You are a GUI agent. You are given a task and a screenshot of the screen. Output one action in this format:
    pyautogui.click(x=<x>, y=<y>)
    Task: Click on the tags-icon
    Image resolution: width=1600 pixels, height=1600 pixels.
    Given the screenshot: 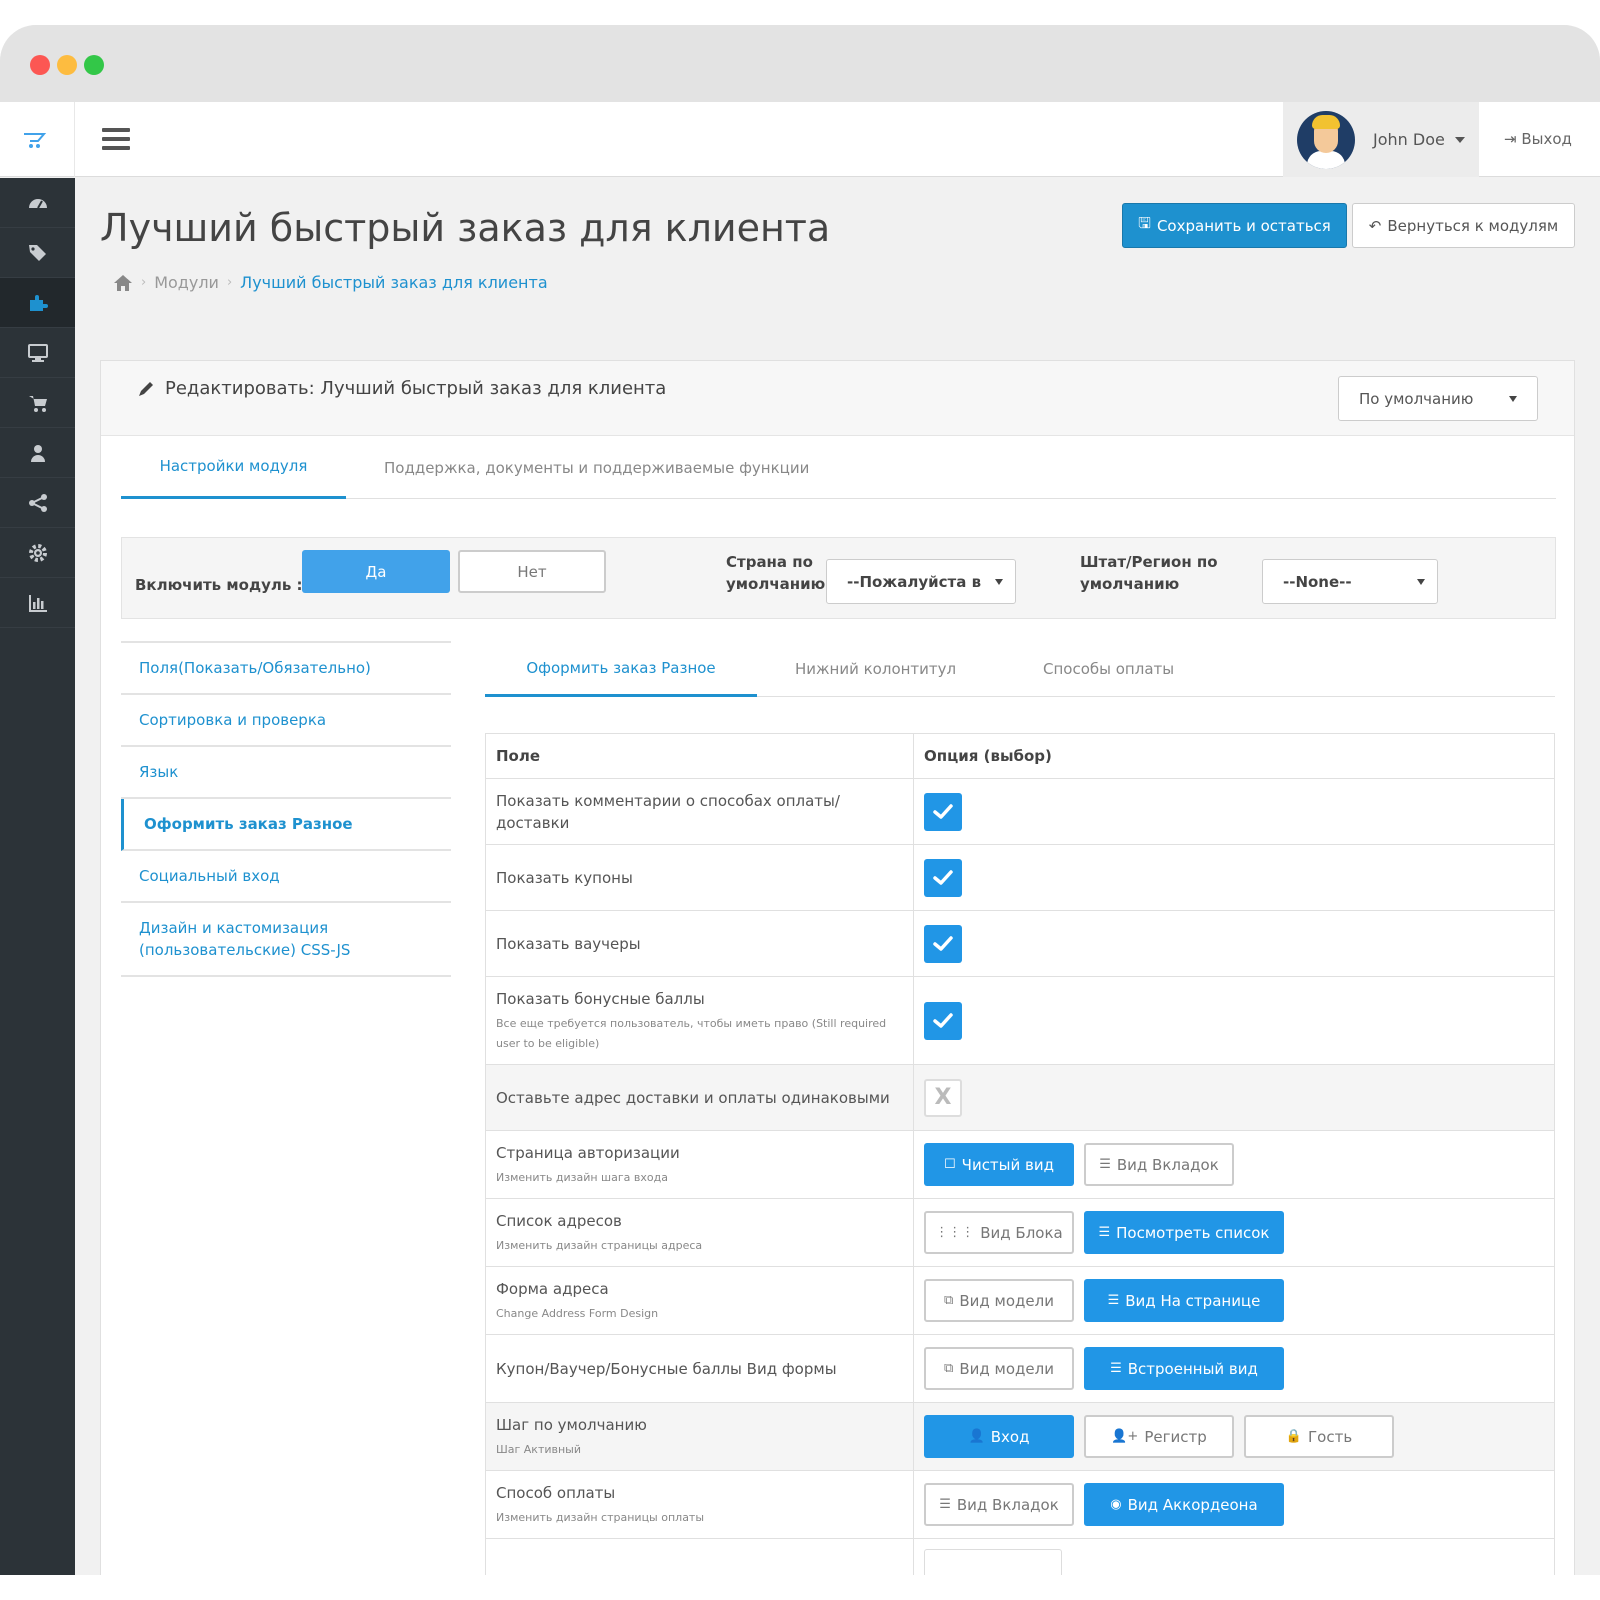 What is the action you would take?
    pyautogui.click(x=37, y=252)
    